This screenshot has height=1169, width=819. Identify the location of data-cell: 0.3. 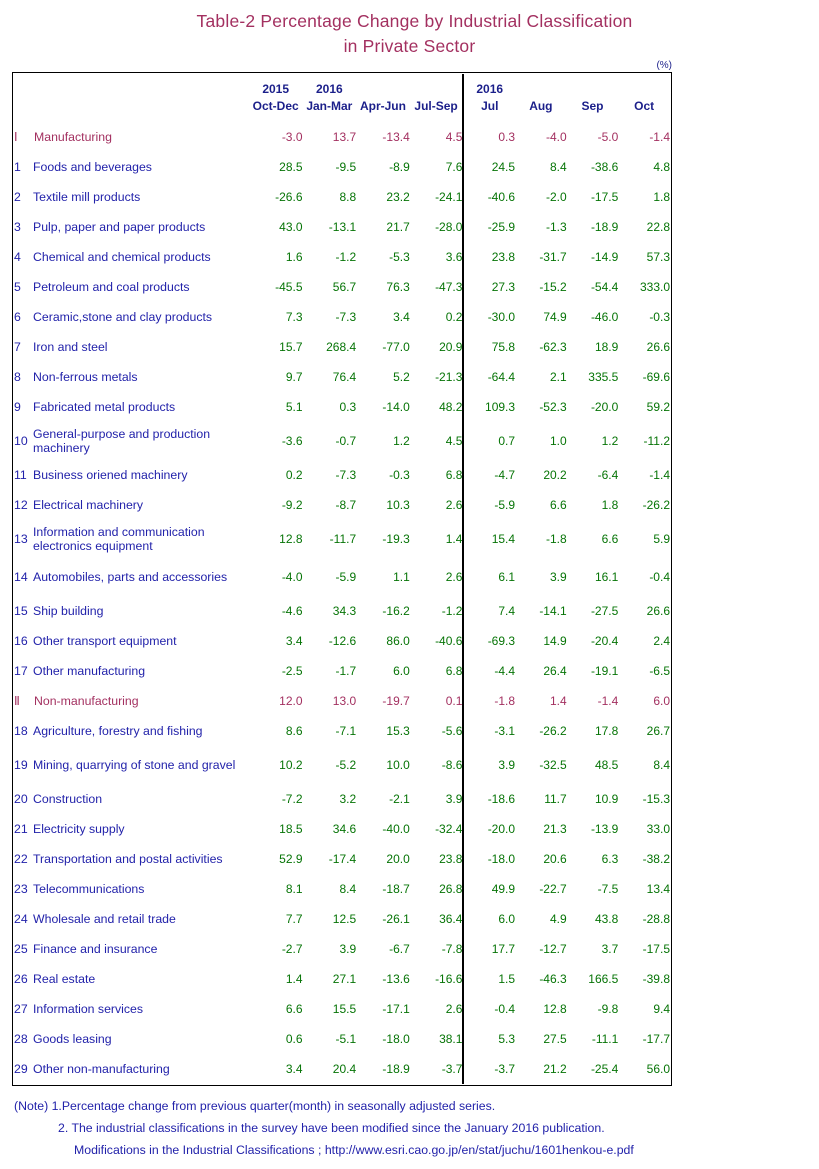
(507, 137).